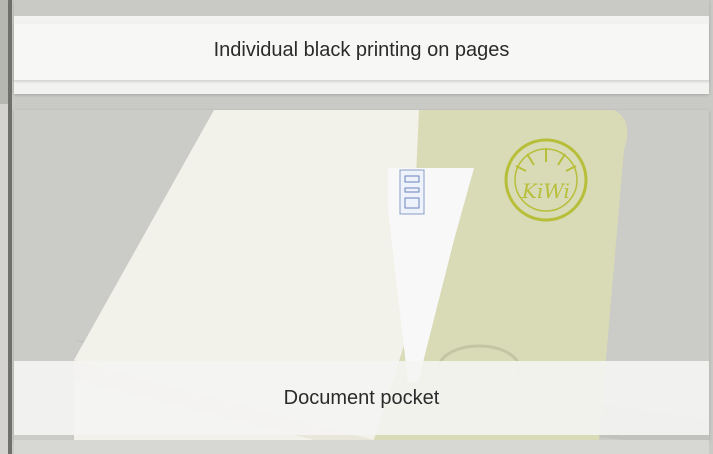 The height and width of the screenshot is (454, 713). I want to click on previous-item-edge, so click(6, 227).